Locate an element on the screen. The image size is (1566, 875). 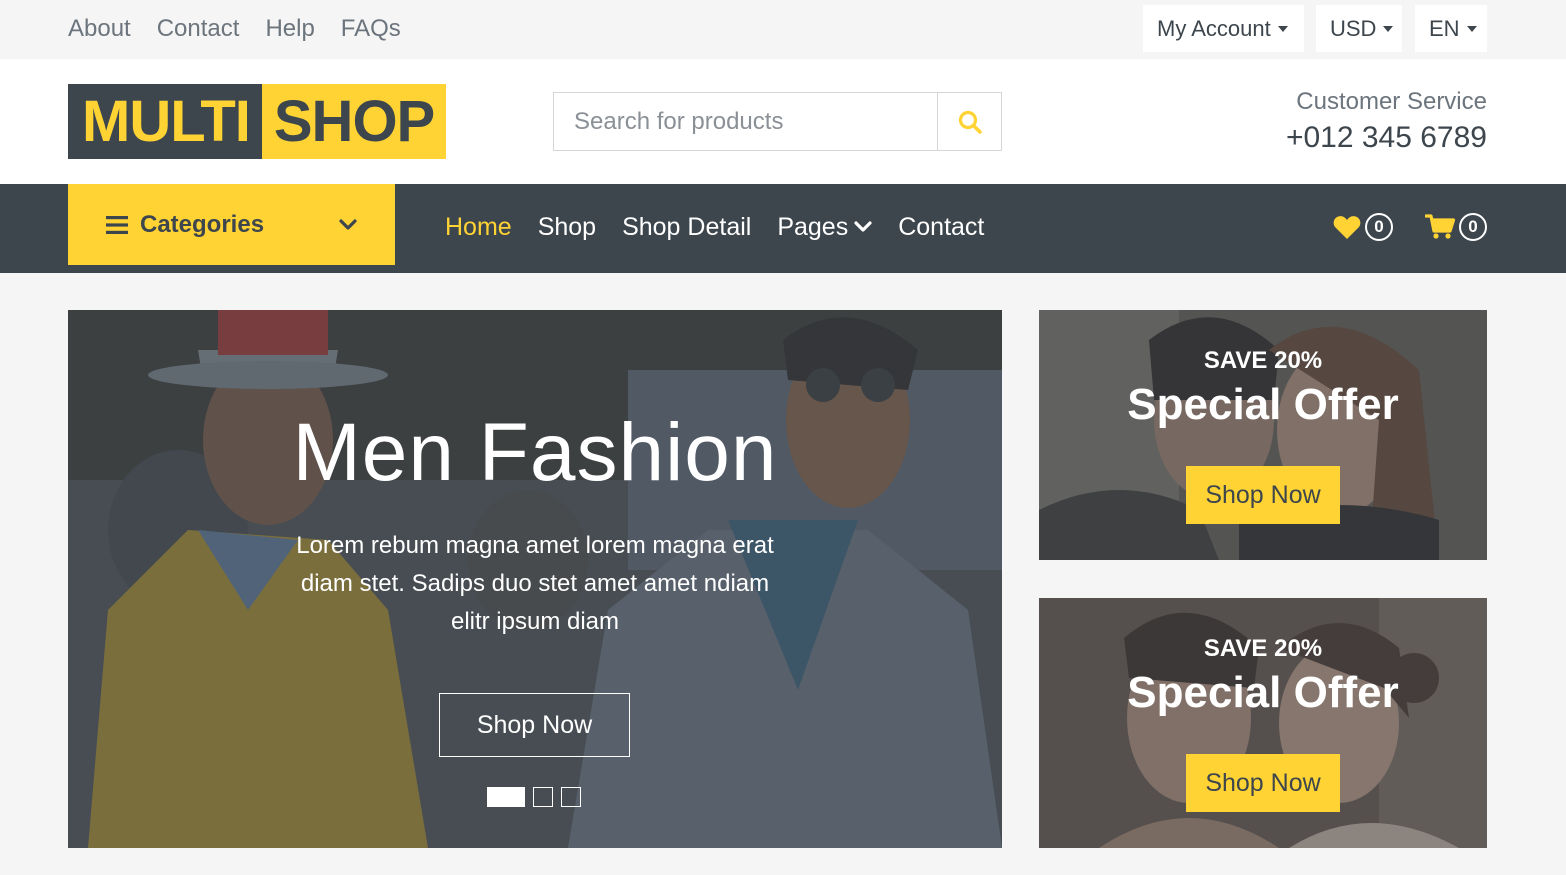
offer-caption-1: SAVE 20% Special Offer is located at coordinates (1263, 389).